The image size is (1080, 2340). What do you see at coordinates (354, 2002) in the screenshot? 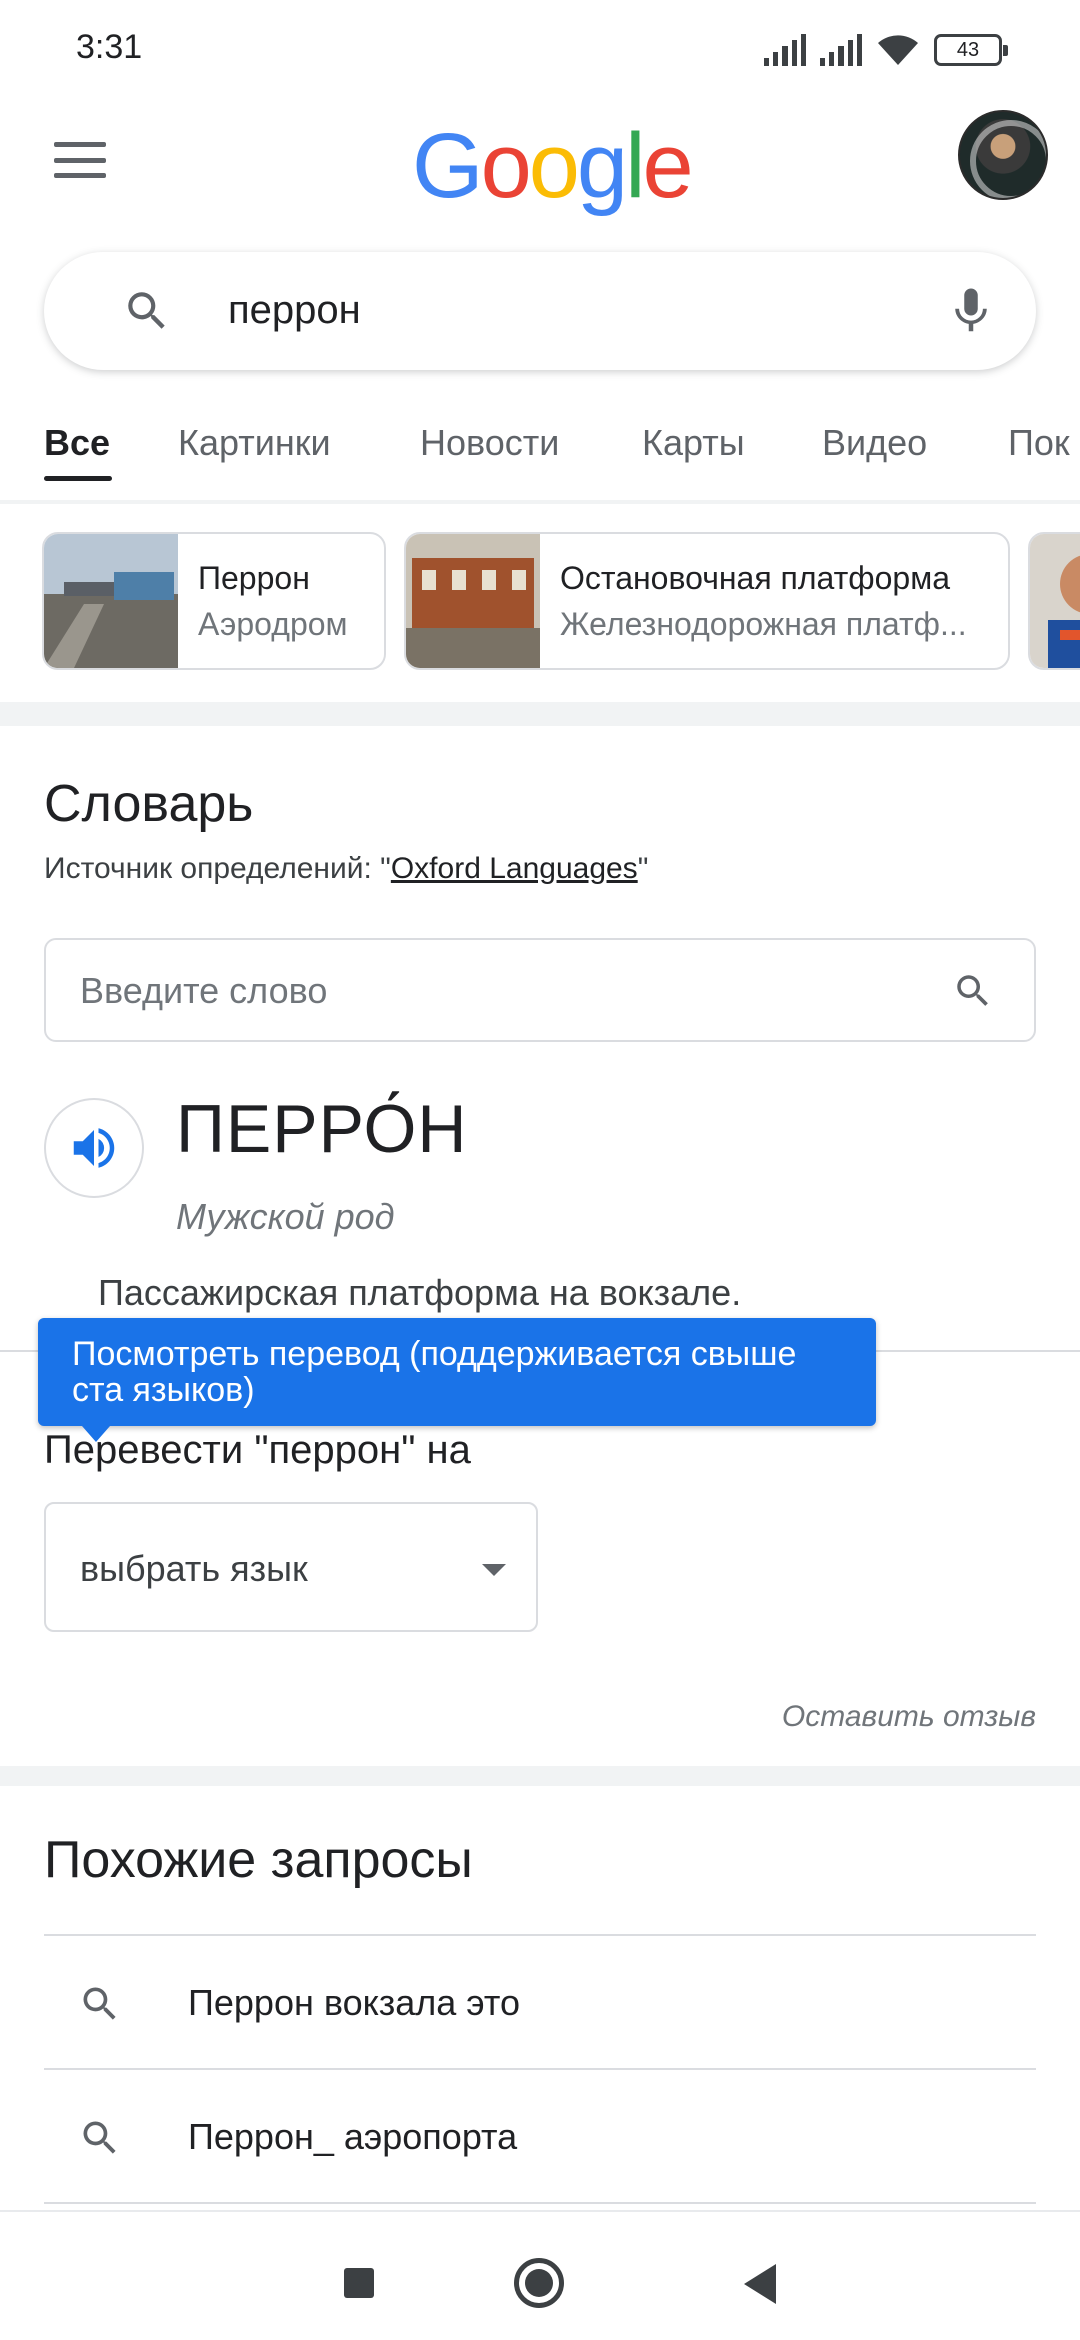
I see `related-search-text: Перрон вокзала это` at bounding box center [354, 2002].